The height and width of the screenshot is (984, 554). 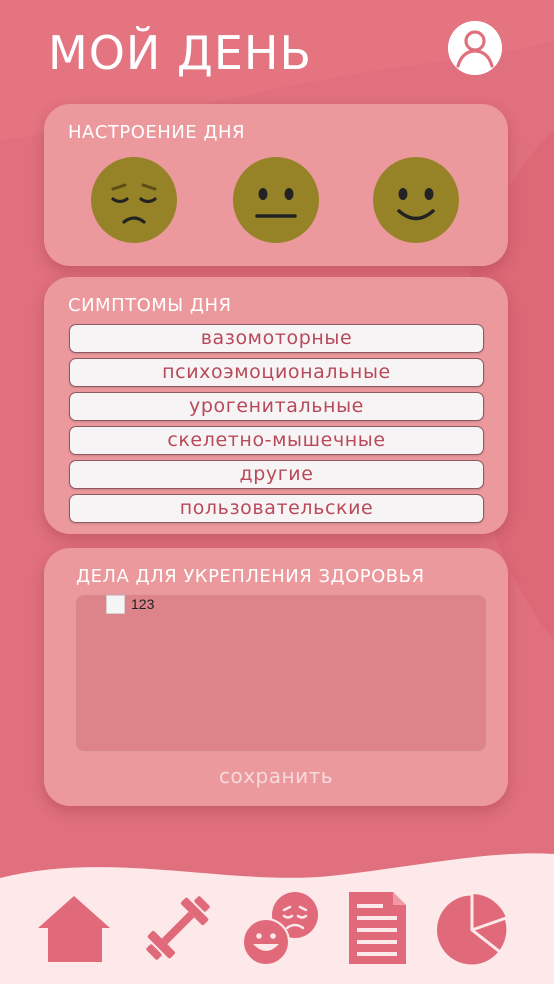 I want to click on mood-sad-button, so click(x=134, y=200).